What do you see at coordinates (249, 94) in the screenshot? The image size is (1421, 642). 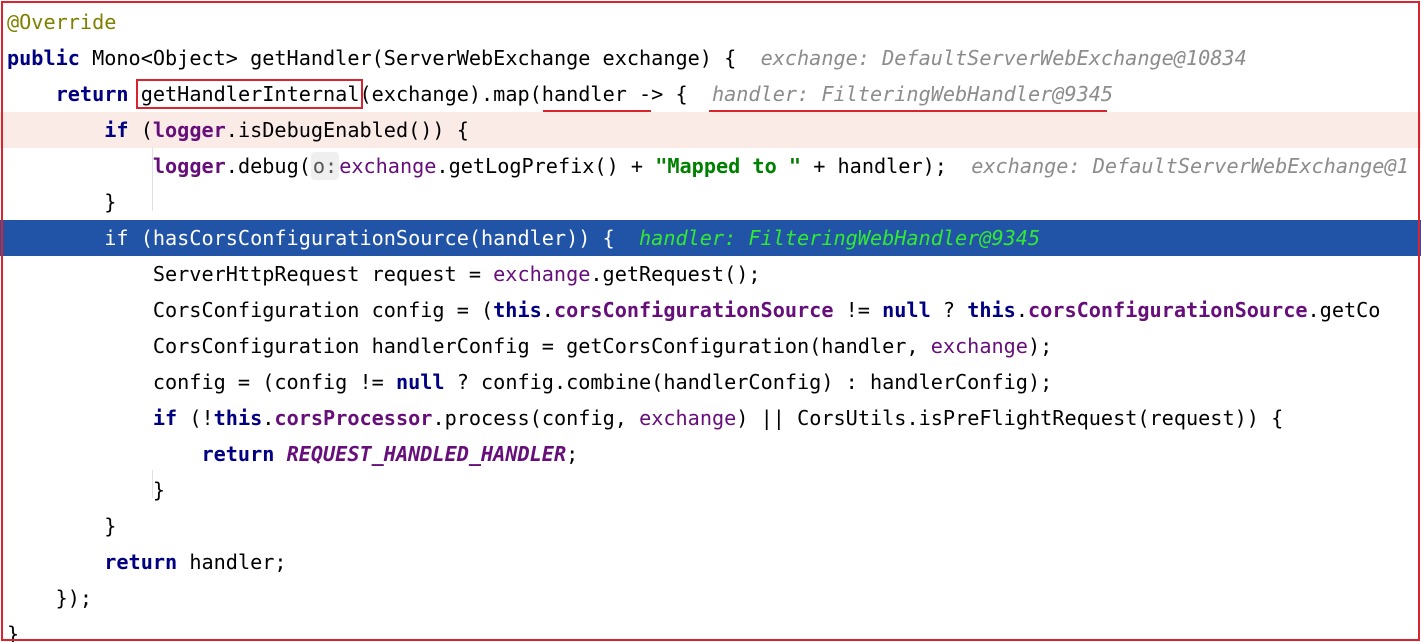 I see `red-box-gethandlerinternal` at bounding box center [249, 94].